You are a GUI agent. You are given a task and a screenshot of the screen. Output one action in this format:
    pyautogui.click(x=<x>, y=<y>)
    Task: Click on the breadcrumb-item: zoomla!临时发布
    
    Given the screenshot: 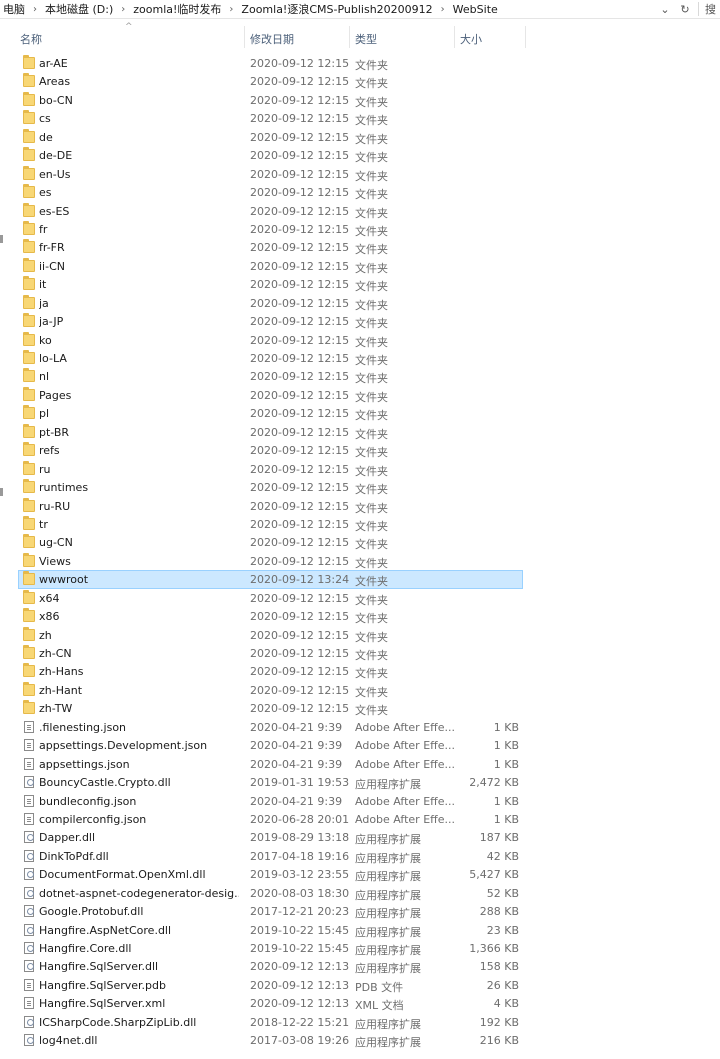 What is the action you would take?
    pyautogui.click(x=177, y=9)
    